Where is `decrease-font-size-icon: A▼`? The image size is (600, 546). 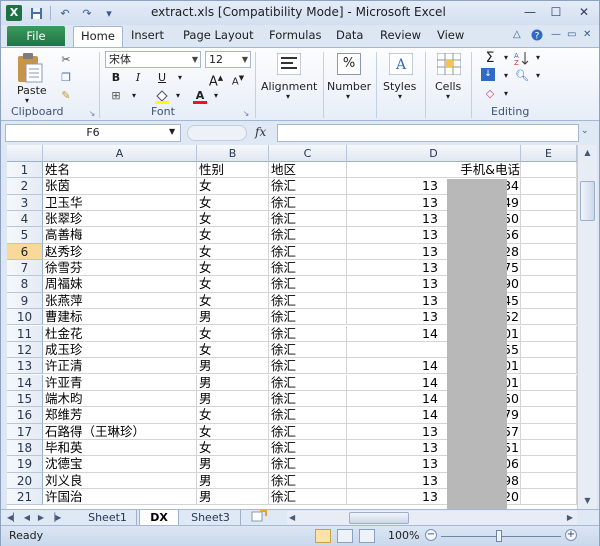
decrease-font-size-icon: A▼ is located at coordinates (238, 78).